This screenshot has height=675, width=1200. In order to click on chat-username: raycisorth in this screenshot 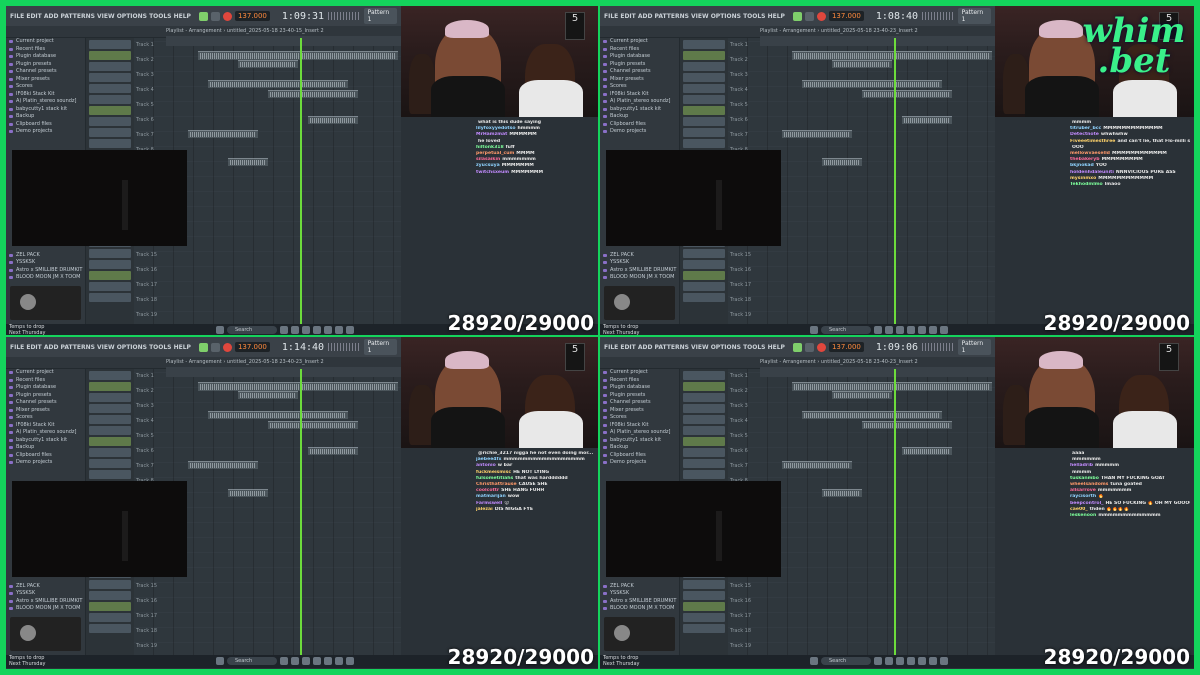, I will do `click(1083, 496)`.